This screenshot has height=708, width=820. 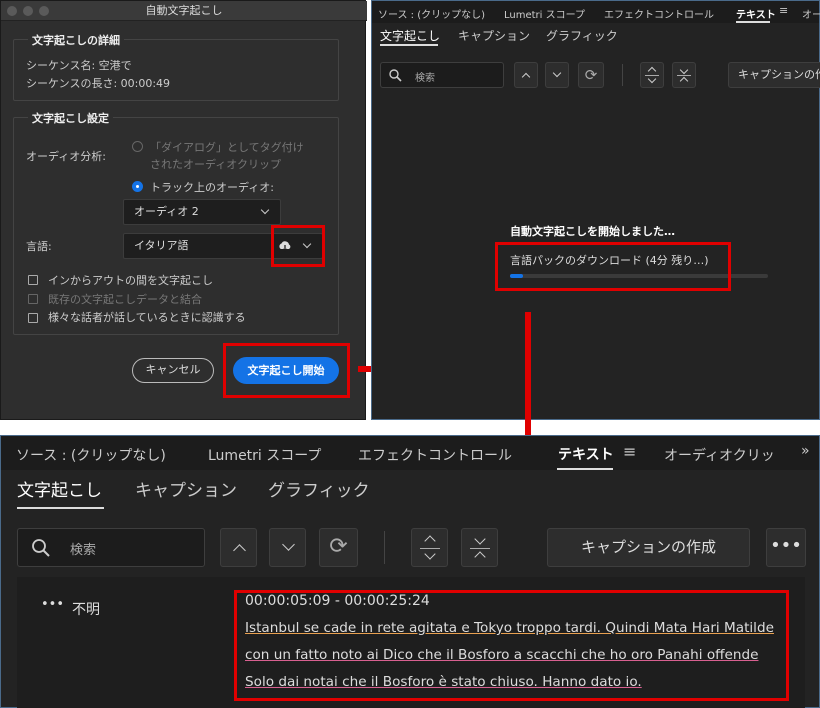 What do you see at coordinates (774, 75) in the screenshot?
I see `create-captions-button: キャプションの作` at bounding box center [774, 75].